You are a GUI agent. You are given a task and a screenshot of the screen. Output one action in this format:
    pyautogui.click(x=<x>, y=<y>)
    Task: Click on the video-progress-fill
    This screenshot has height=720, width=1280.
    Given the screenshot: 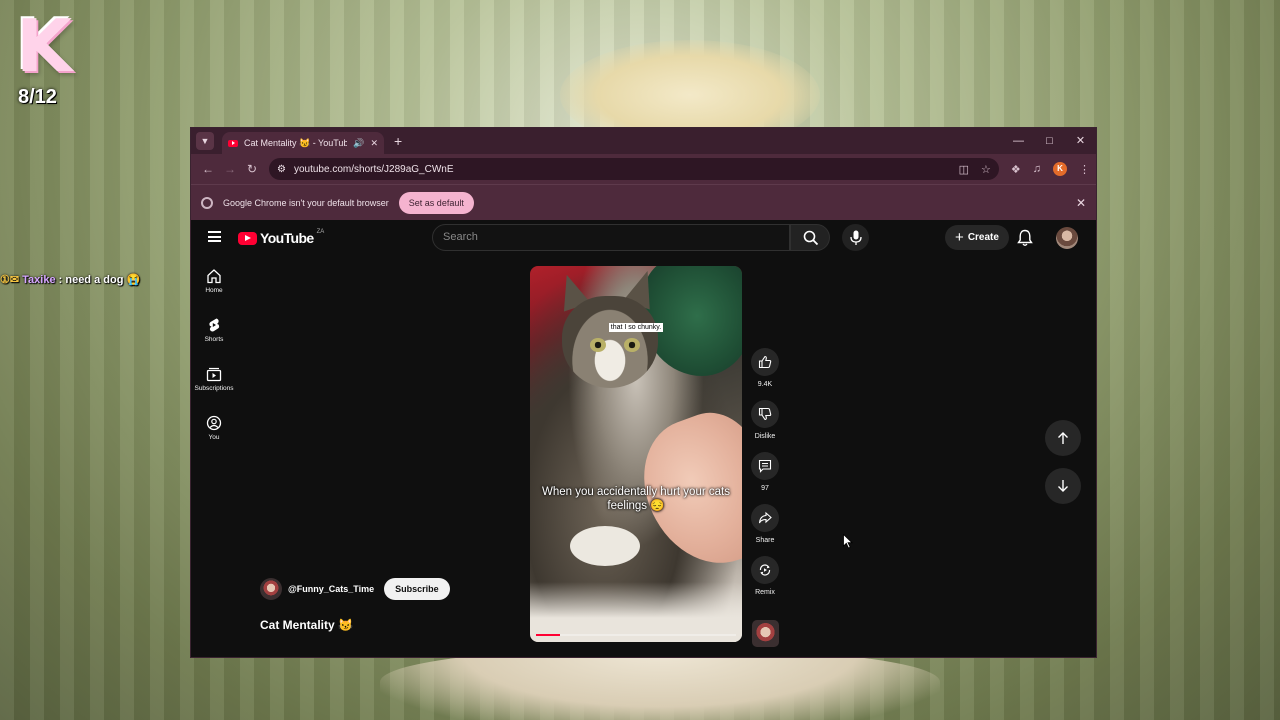 What is the action you would take?
    pyautogui.click(x=548, y=635)
    